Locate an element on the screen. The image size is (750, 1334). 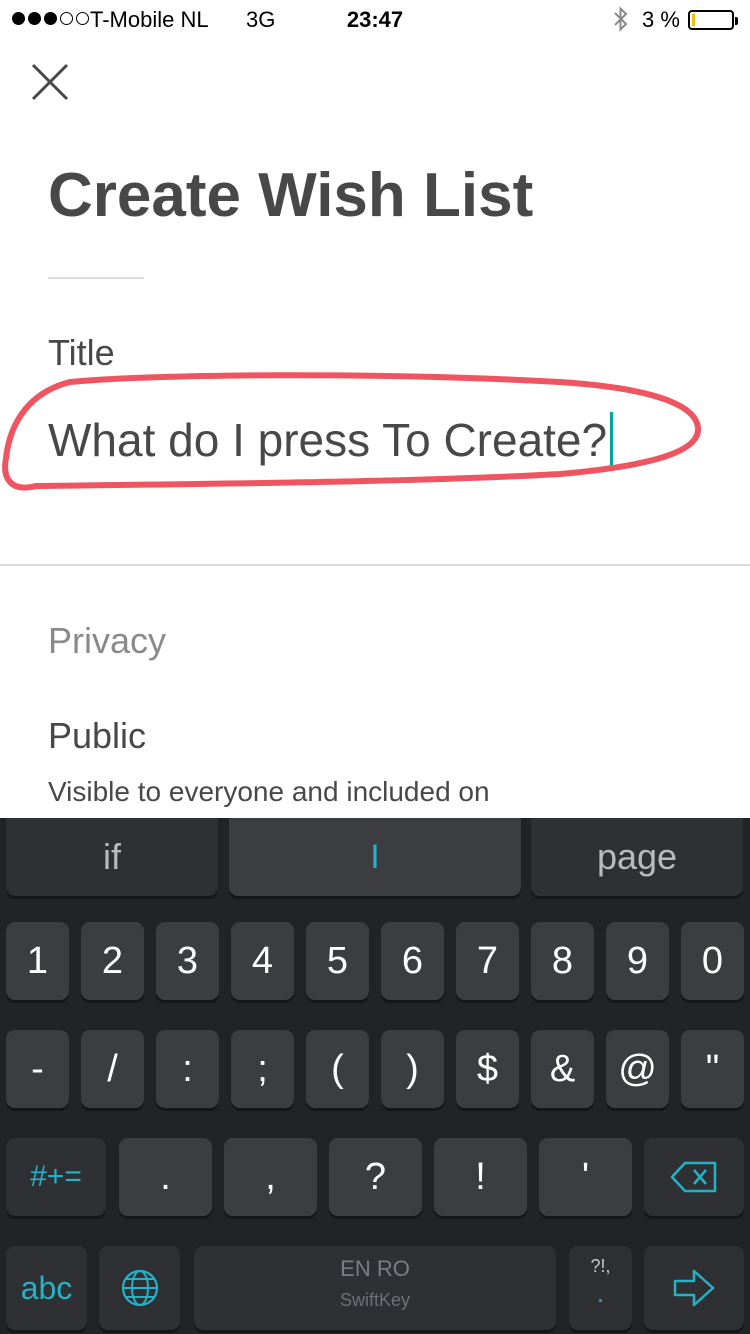
key-abc: abc is located at coordinates (46, 1288).